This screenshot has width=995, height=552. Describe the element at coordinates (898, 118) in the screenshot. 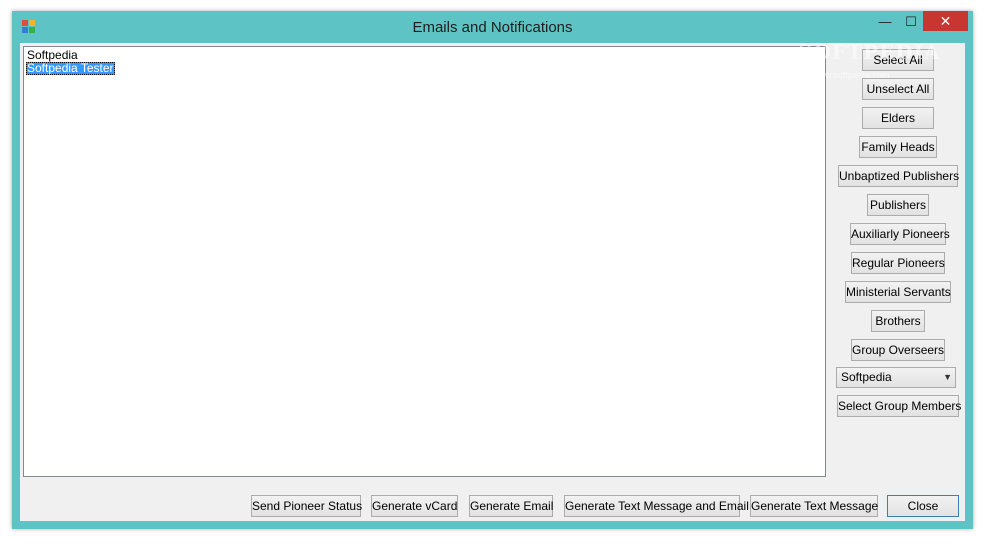

I see `elders-button: Elders` at that location.